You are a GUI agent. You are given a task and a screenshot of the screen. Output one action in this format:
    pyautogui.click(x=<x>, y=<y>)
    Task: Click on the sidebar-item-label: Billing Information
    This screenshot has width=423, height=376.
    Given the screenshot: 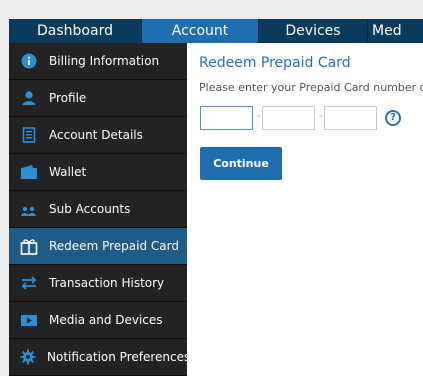 What is the action you would take?
    pyautogui.click(x=104, y=61)
    